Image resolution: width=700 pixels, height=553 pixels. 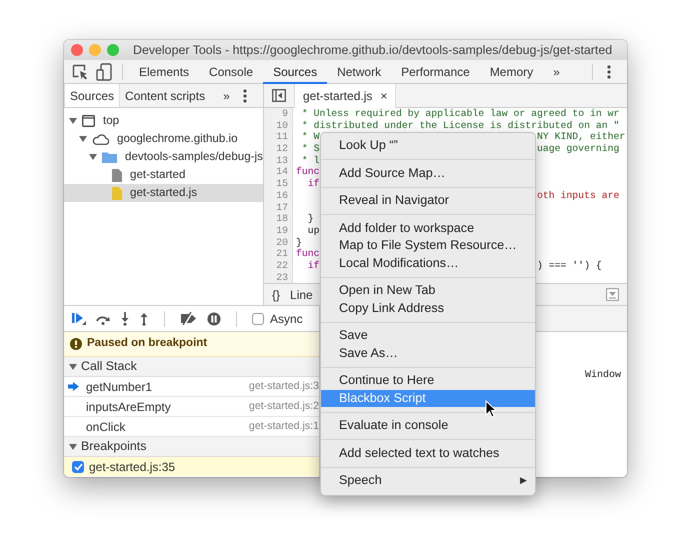 What do you see at coordinates (283, 426) in the screenshot?
I see `call-frame-location: get-started.js:1` at bounding box center [283, 426].